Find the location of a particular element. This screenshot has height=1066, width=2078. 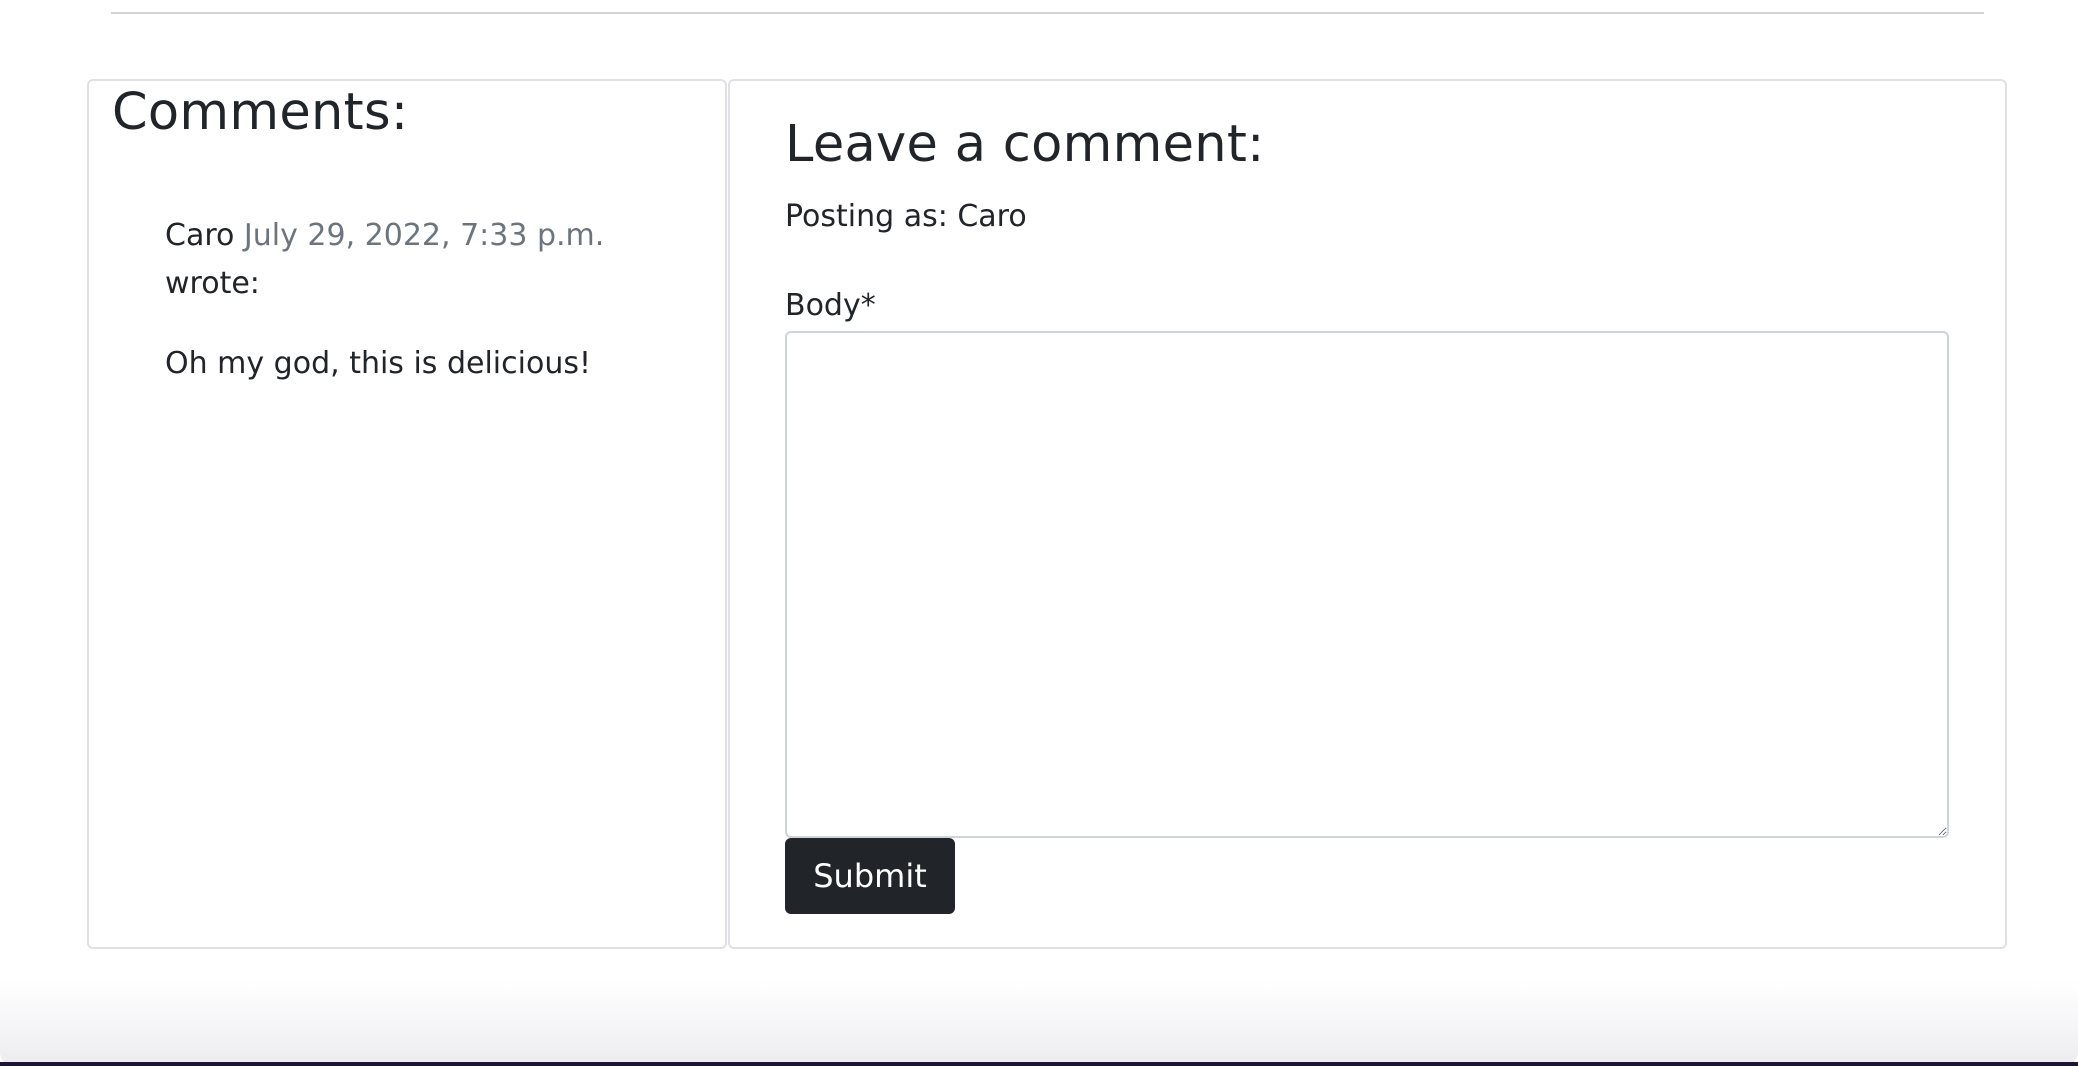

comment-author: Caro is located at coordinates (200, 235).